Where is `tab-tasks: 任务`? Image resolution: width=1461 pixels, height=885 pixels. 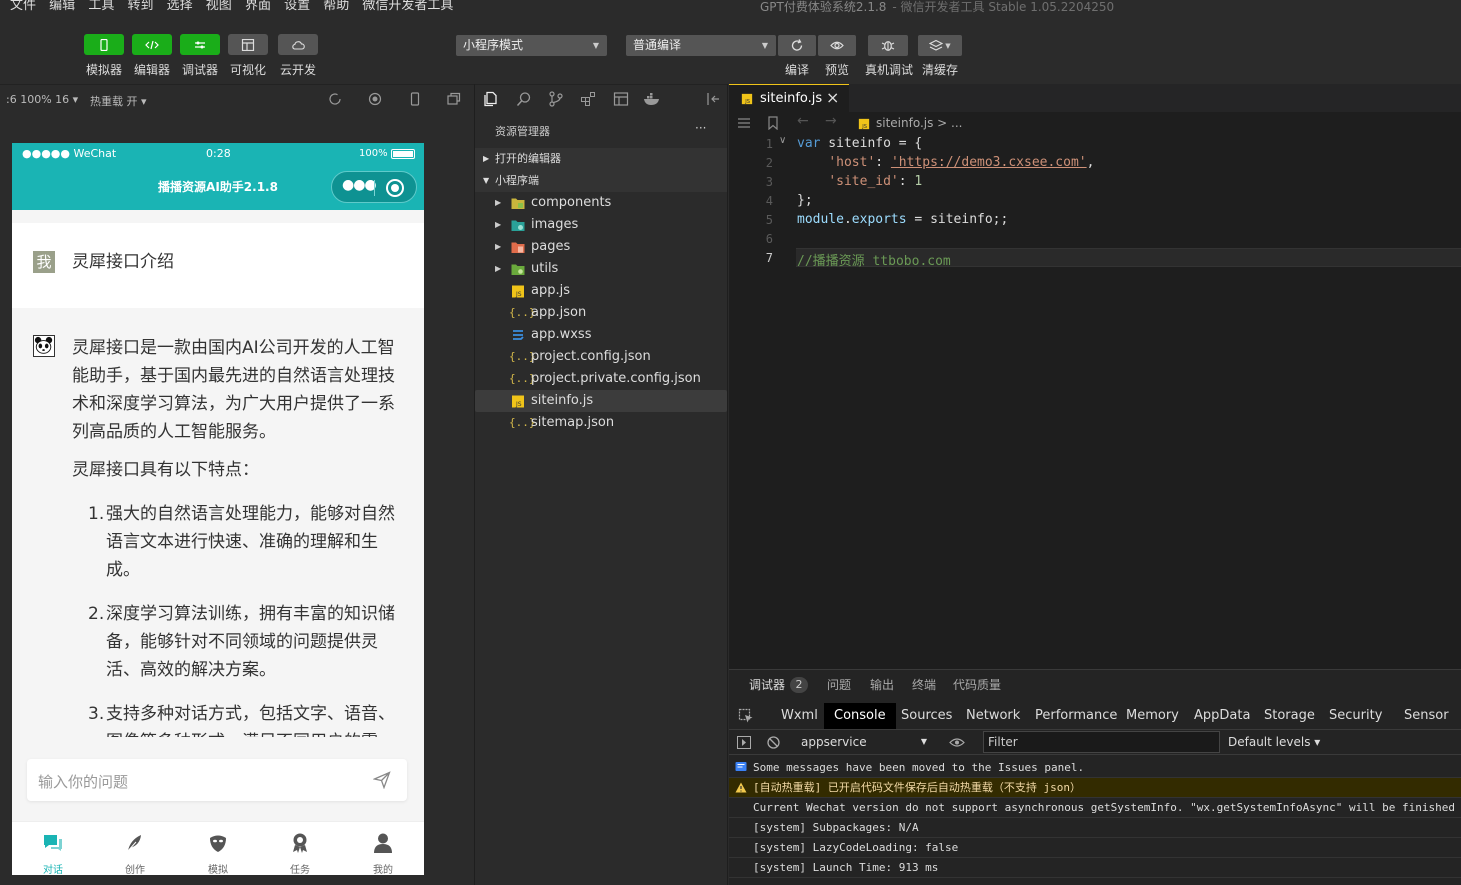 tab-tasks: 任务 is located at coordinates (300, 848).